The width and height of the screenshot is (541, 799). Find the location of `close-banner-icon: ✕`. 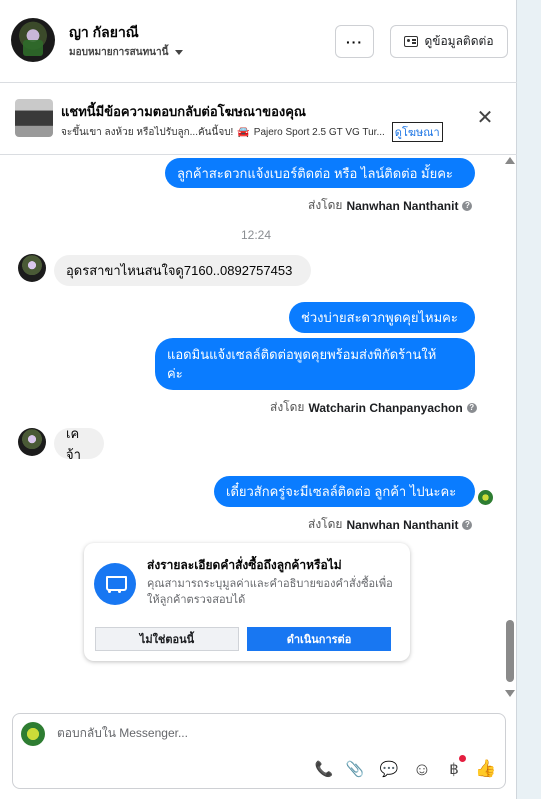

close-banner-icon: ✕ is located at coordinates (485, 117).